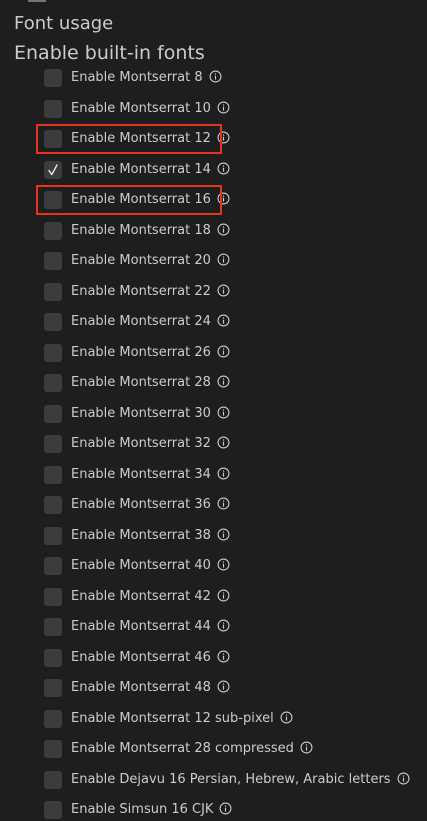 This screenshot has height=821, width=427. Describe the element at coordinates (213, 322) in the screenshot. I see `font-option-row: Enable Montserrat 24` at that location.